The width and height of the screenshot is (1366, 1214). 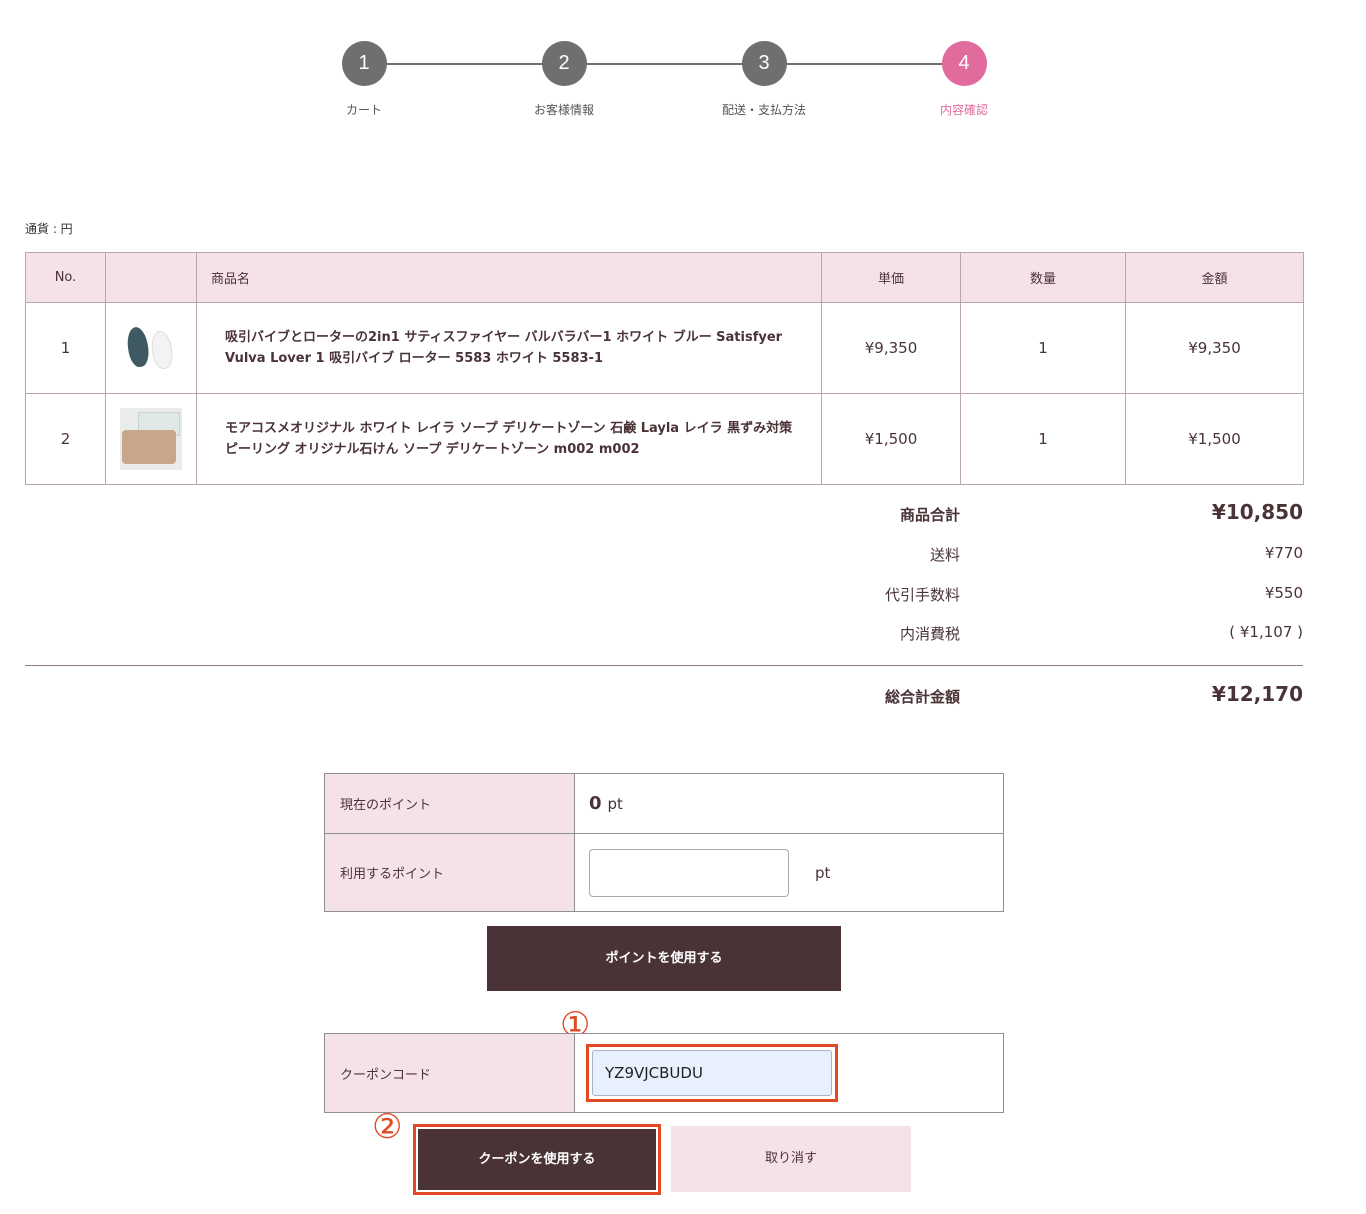 I want to click on header-name: 商品名, so click(x=509, y=277).